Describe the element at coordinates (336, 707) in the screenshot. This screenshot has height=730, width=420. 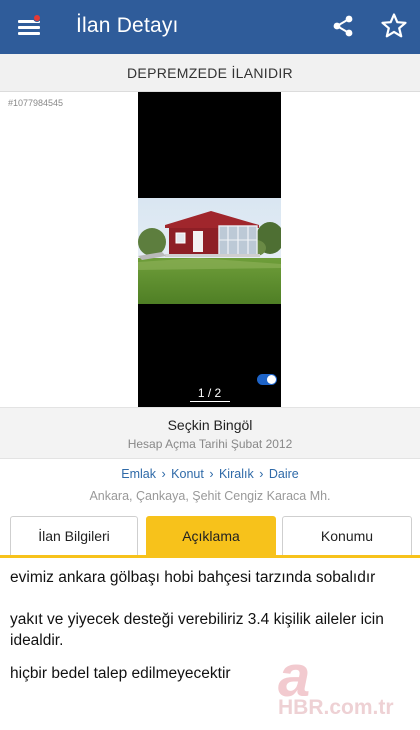
I see `watermark-text: HBR.com.tr` at that location.